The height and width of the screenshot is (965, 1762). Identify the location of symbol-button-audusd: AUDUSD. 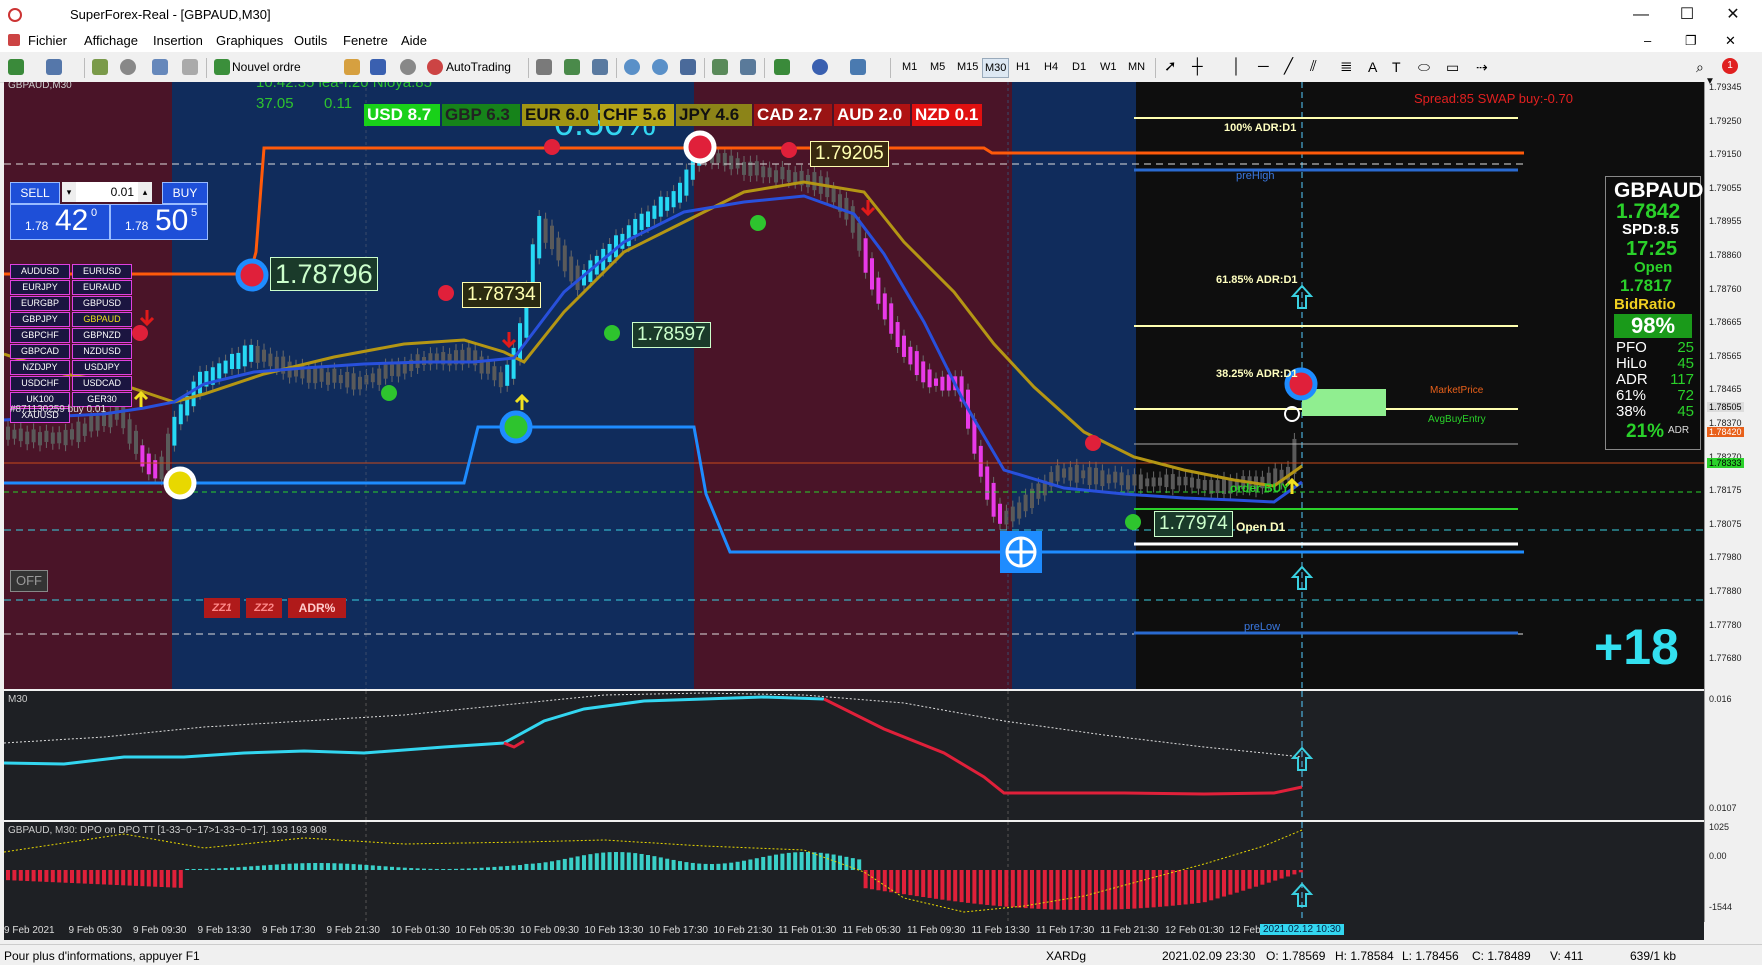
(40, 271).